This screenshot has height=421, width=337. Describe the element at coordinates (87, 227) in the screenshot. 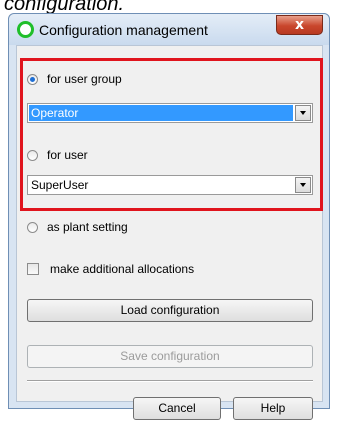

I see `plant-setting-label: as plant setting` at that location.